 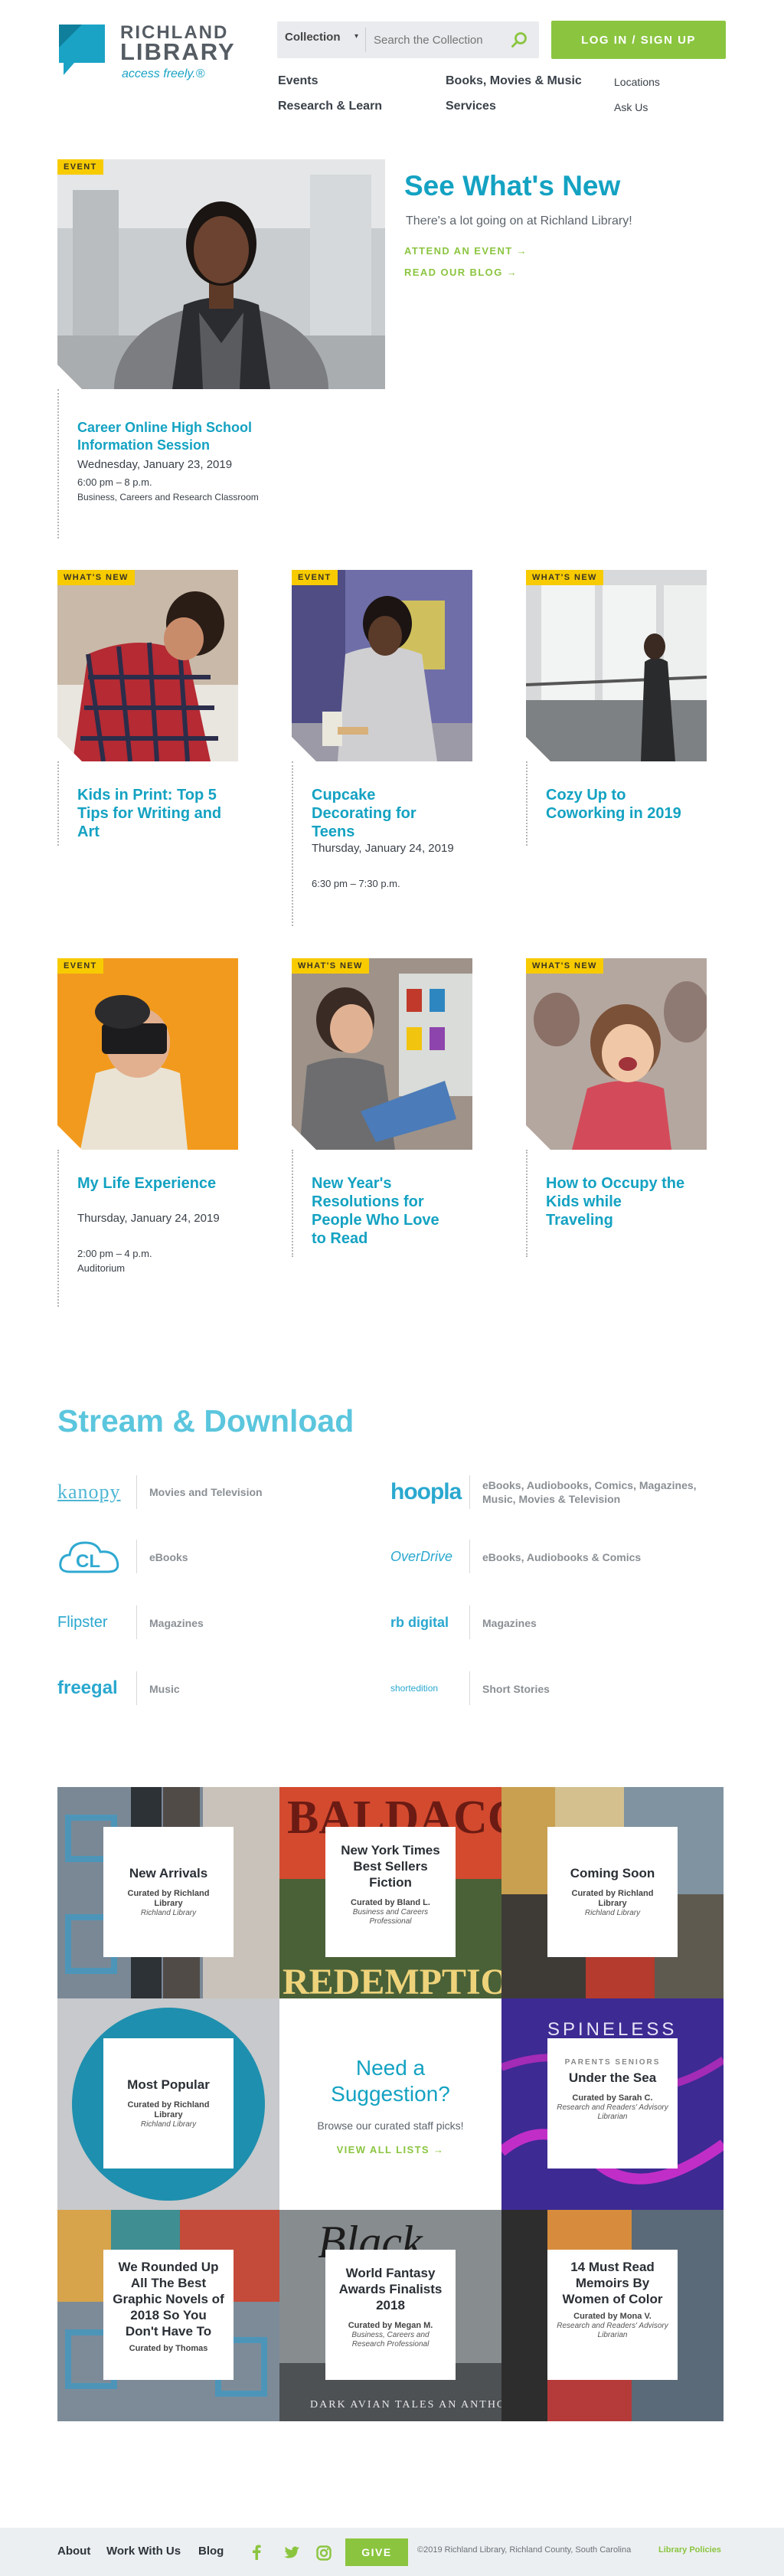 I want to click on footer-blog-link: Blog, so click(x=211, y=2551).